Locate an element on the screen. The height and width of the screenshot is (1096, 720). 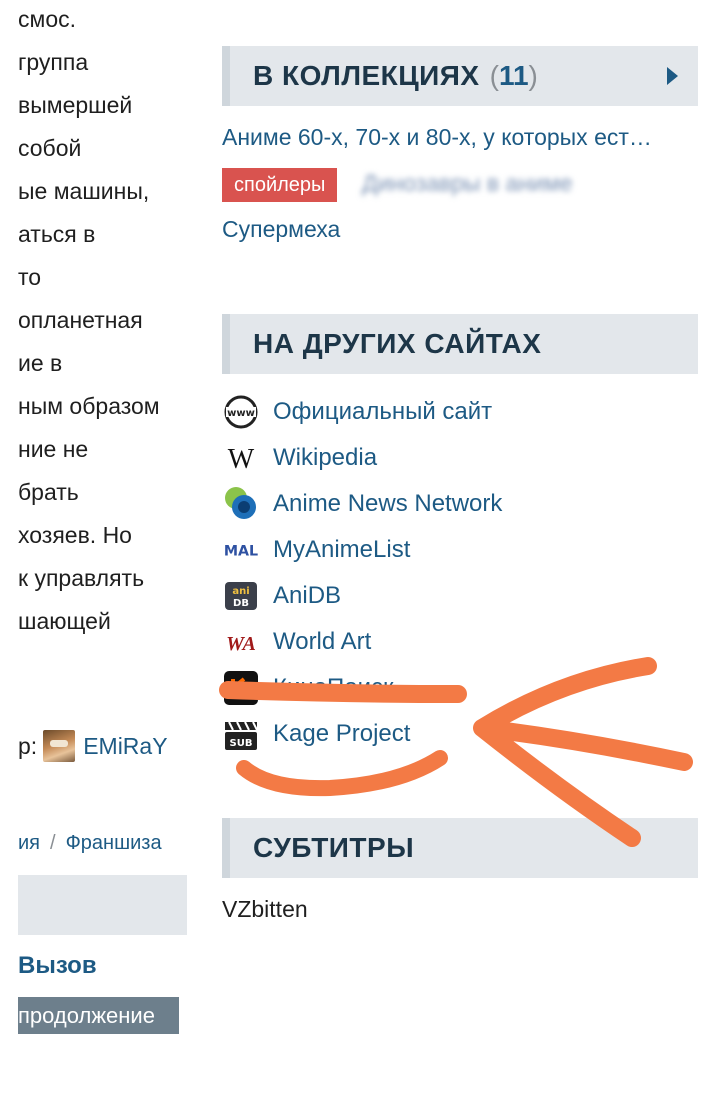
collections-header: В КОЛЛЕКЦИЯХ ( 11 ) is located at coordinates (460, 76).